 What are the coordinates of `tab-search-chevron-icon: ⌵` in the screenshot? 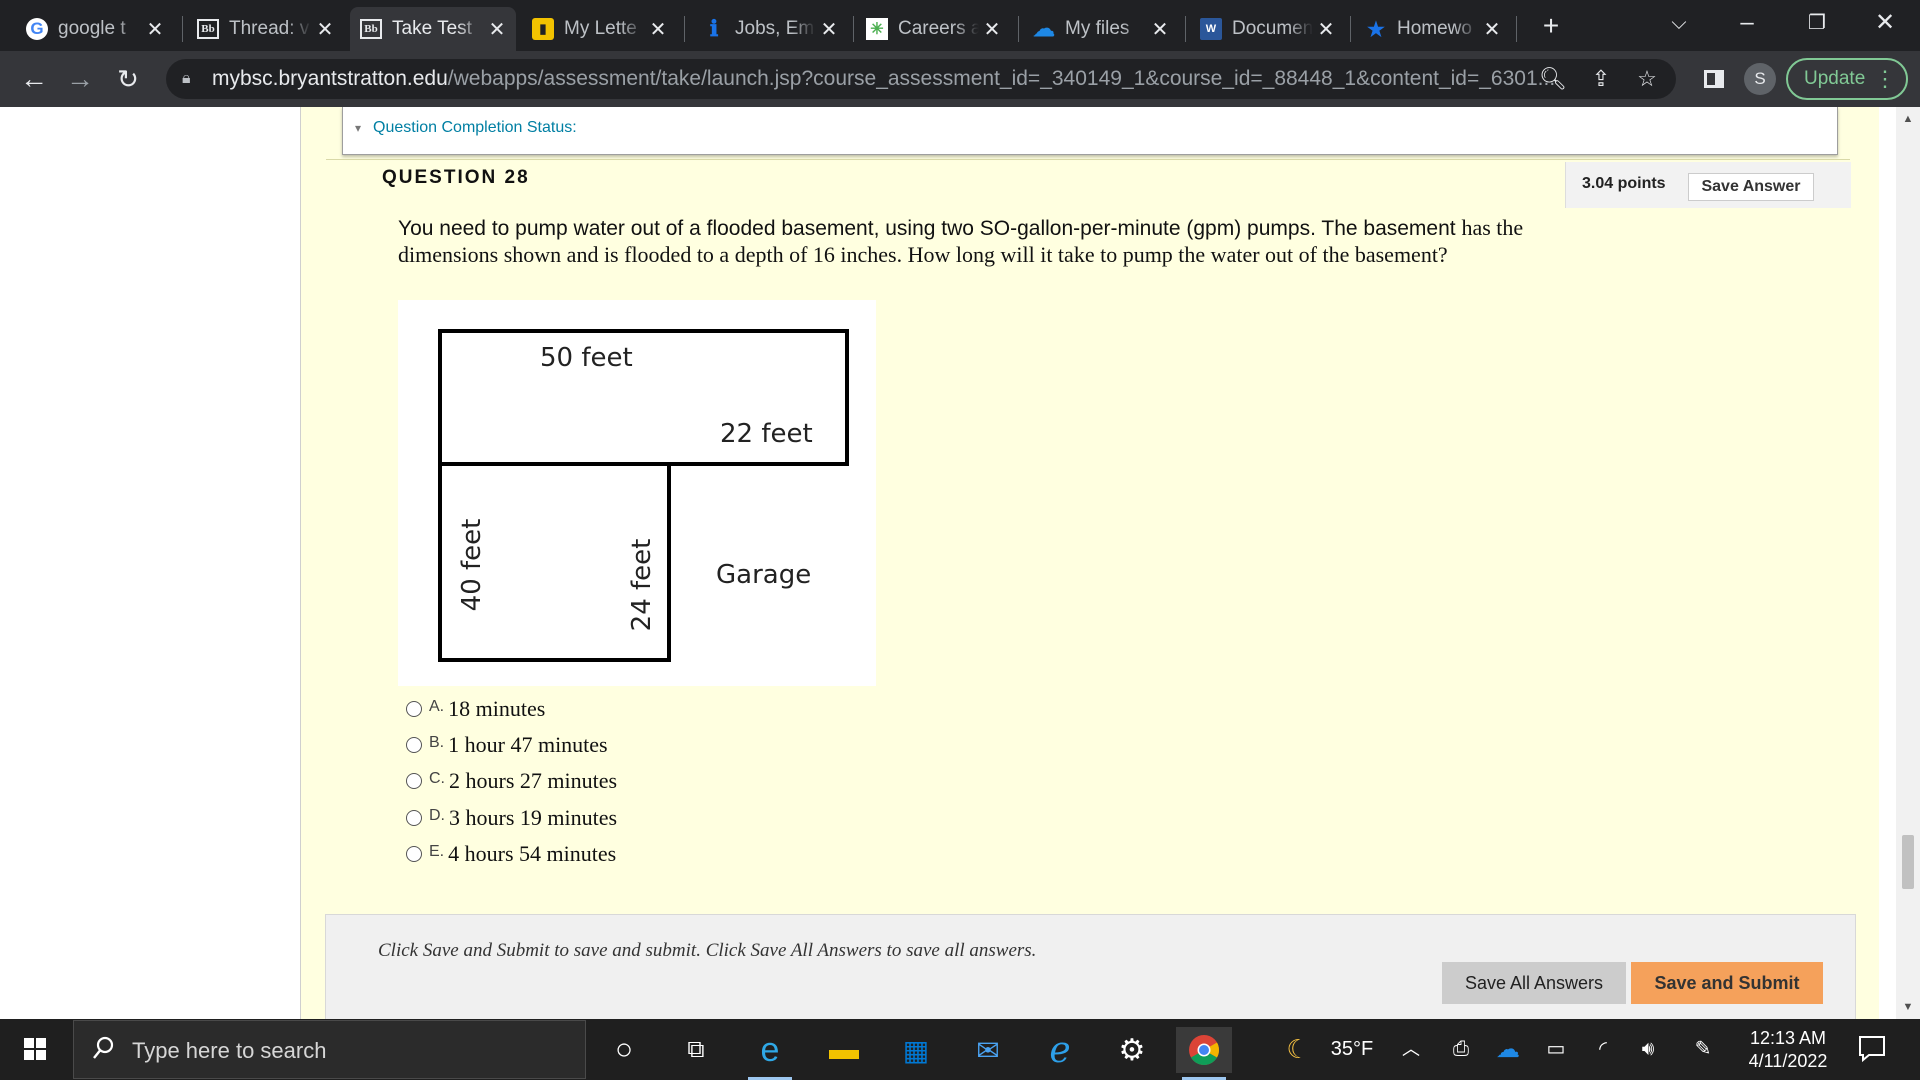 It's located at (1679, 23).